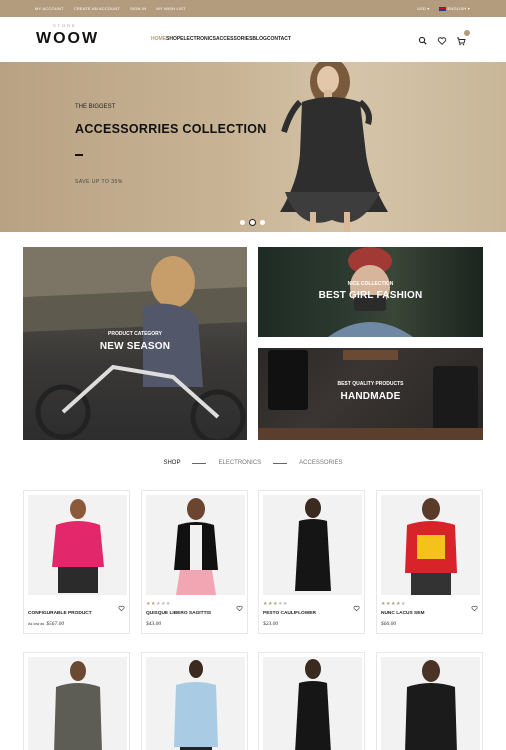  I want to click on header-actions, so click(444, 38).